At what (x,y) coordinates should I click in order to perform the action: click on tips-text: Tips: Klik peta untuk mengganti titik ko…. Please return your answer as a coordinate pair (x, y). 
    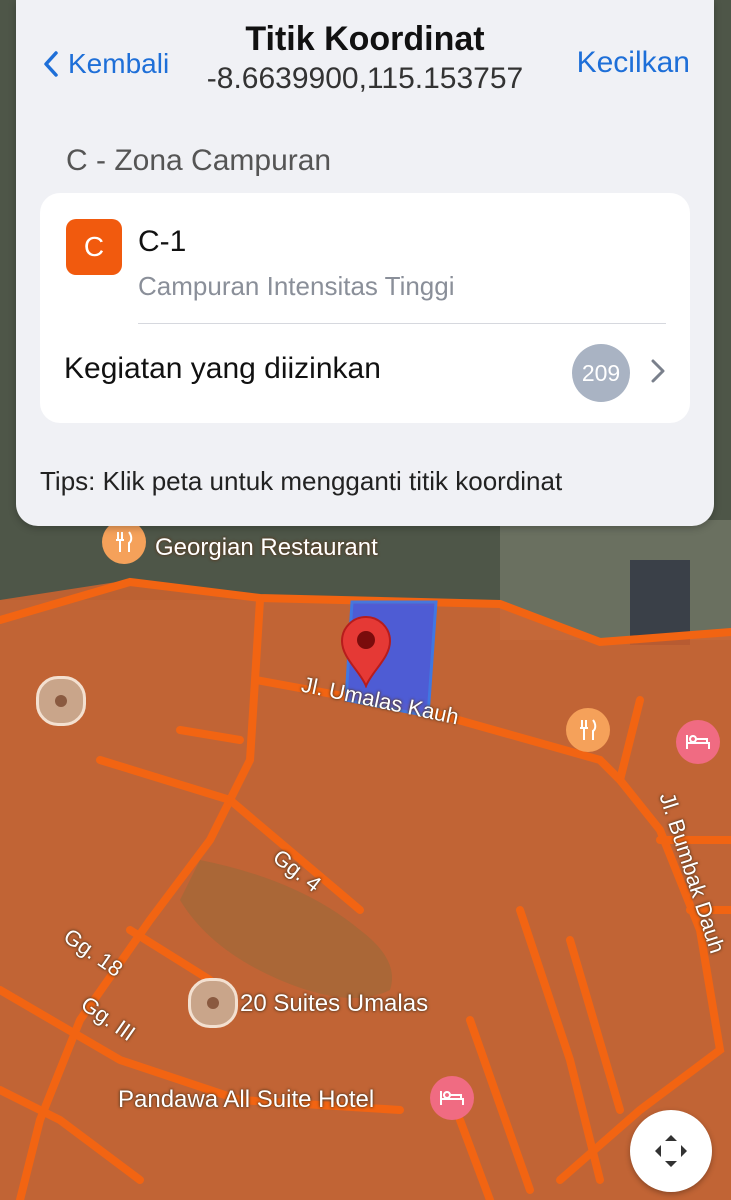
    Looking at the image, I should click on (301, 481).